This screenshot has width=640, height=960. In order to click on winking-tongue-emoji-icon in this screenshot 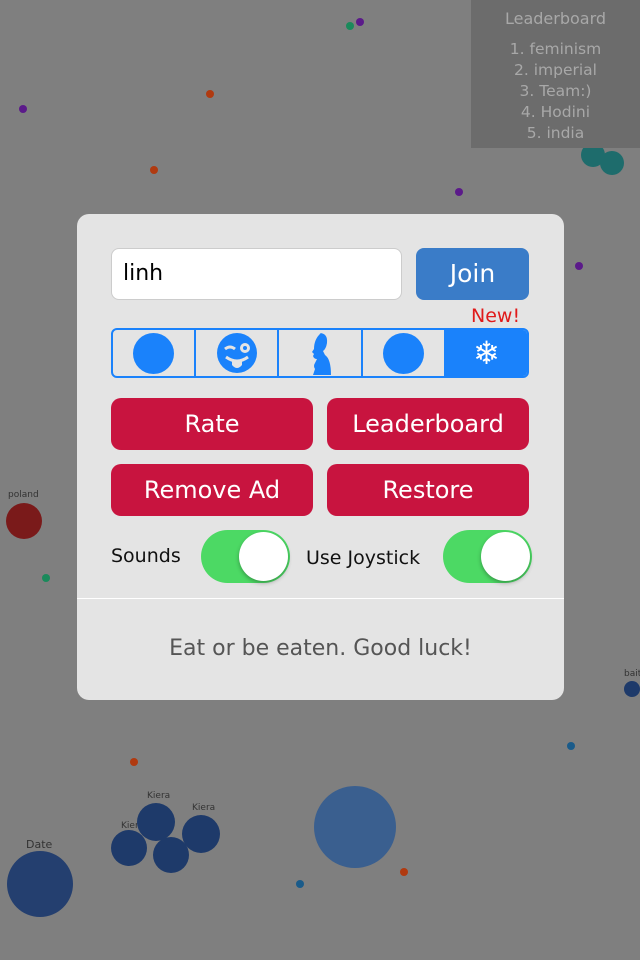, I will do `click(236, 353)`.